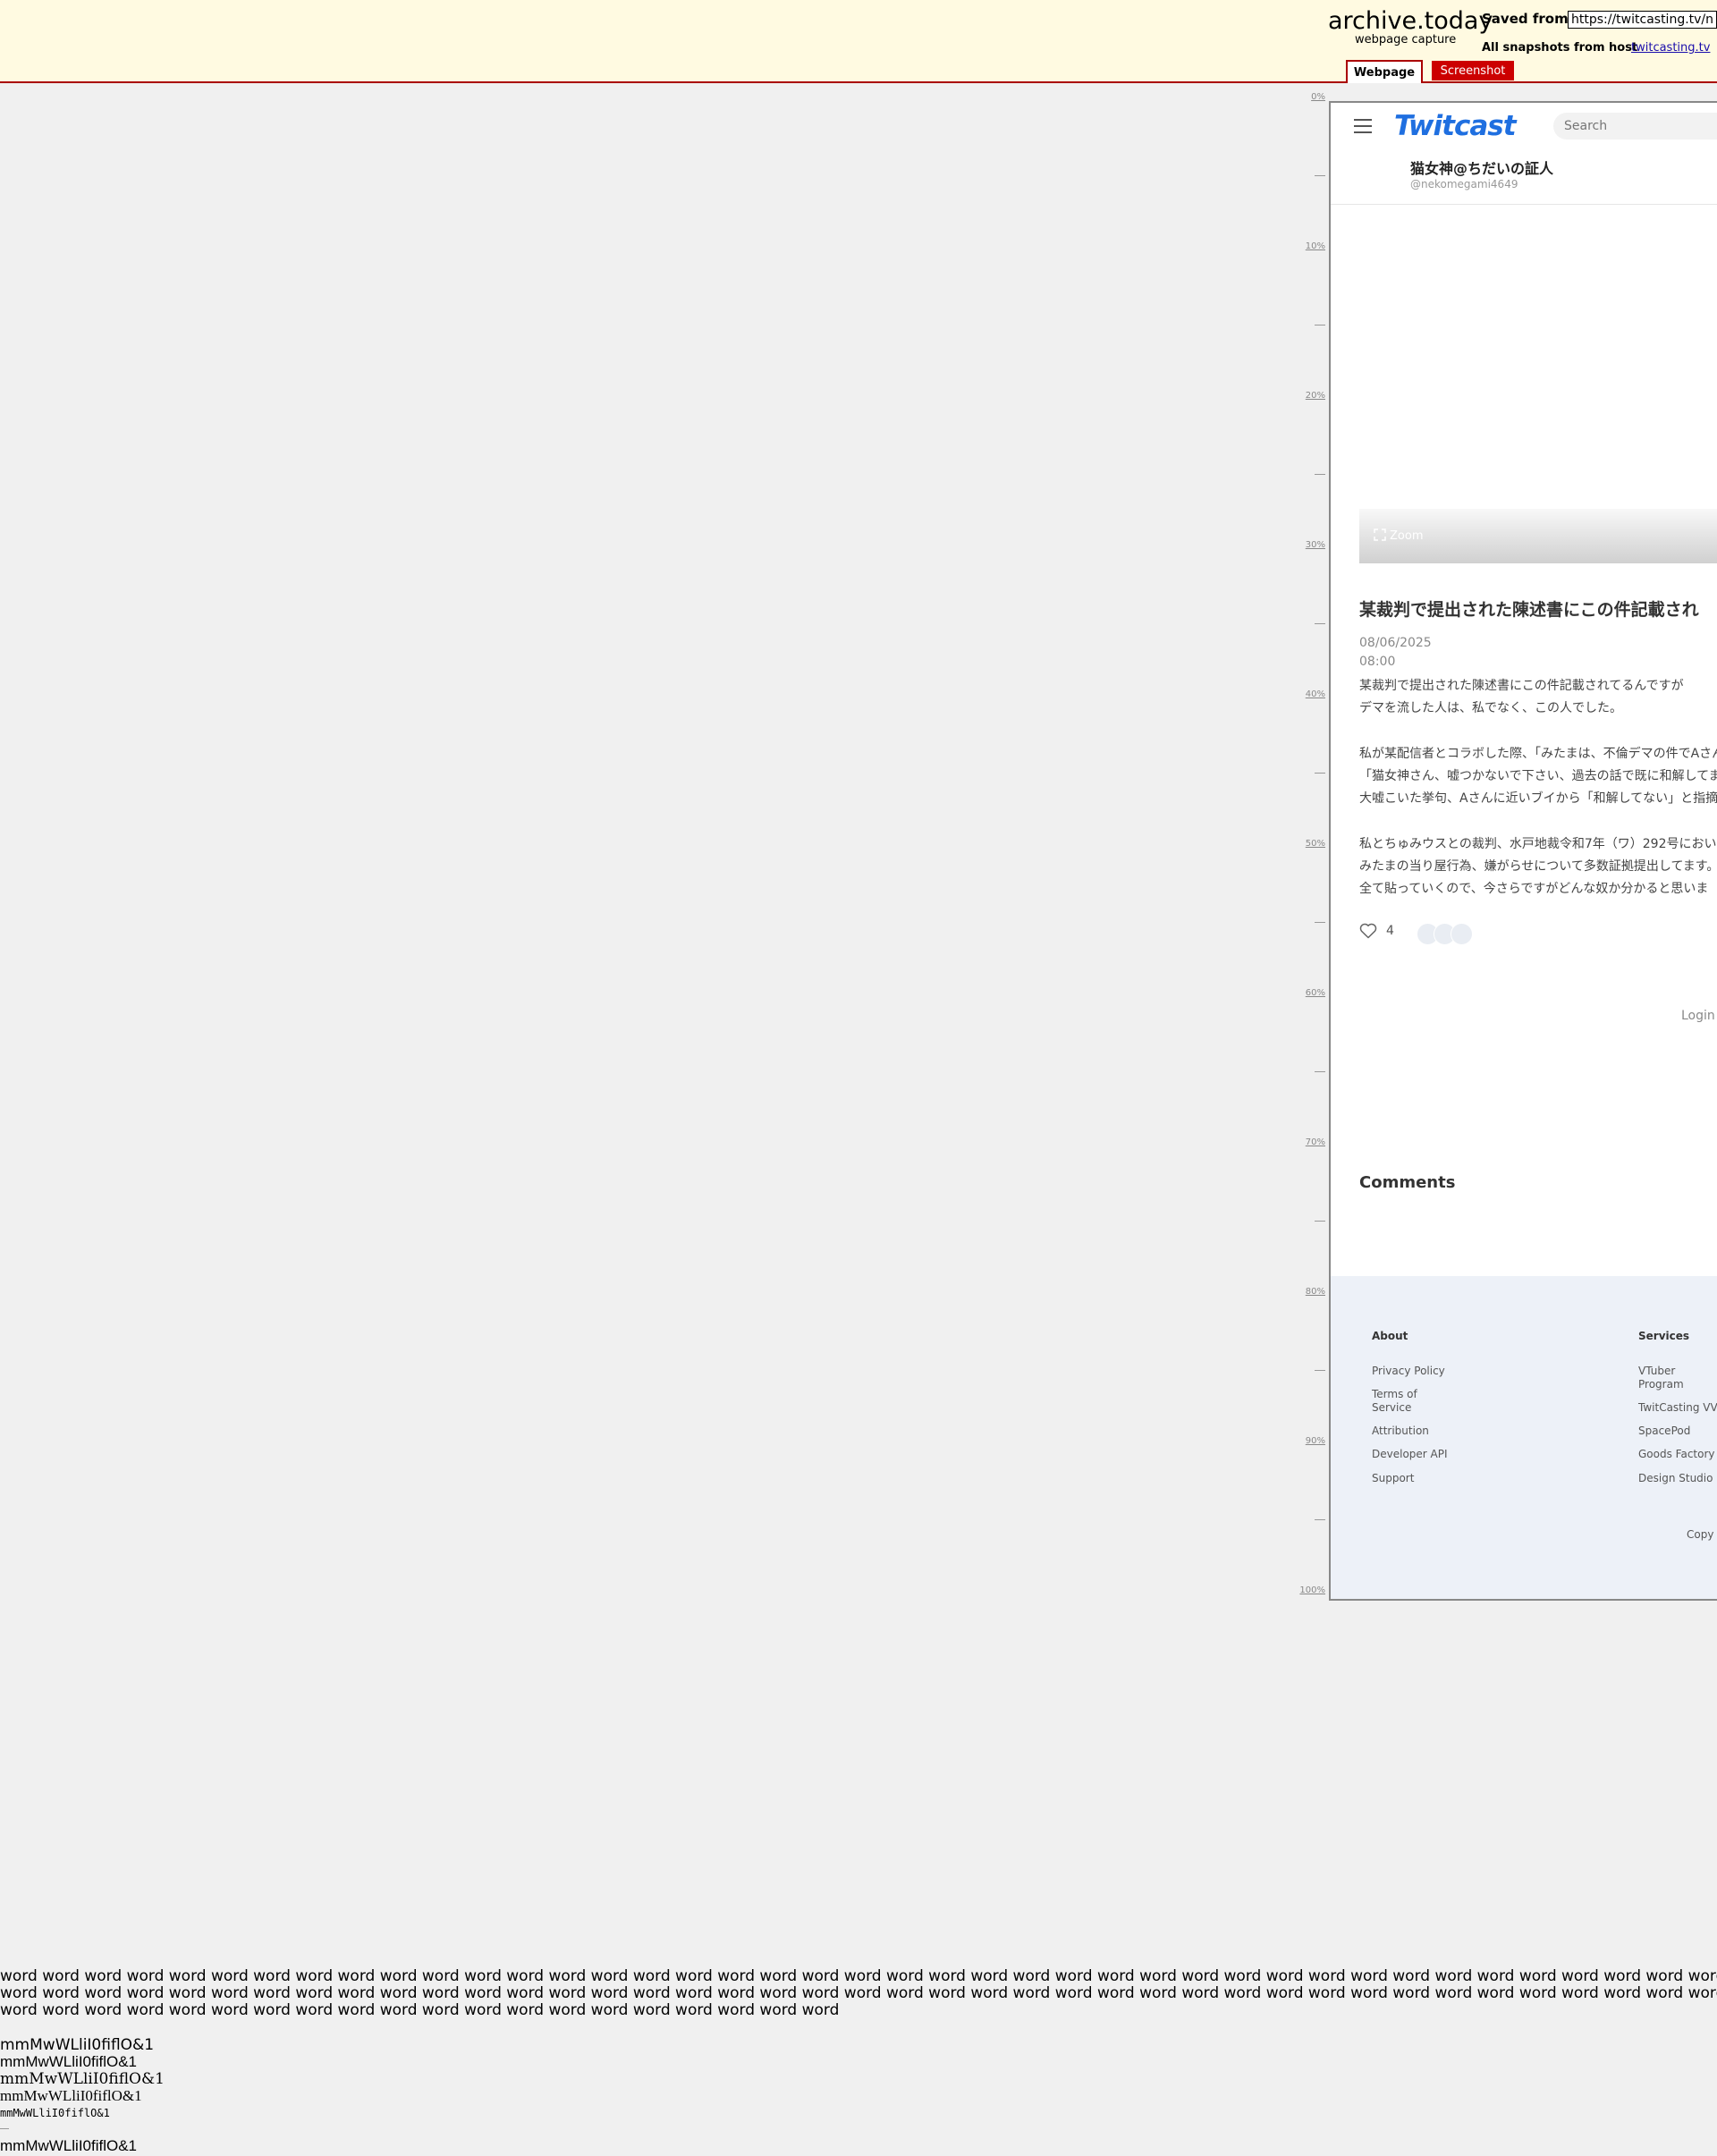 This screenshot has width=1717, height=2156. Describe the element at coordinates (1407, 1182) in the screenshot. I see `comments-heading: Comments` at that location.